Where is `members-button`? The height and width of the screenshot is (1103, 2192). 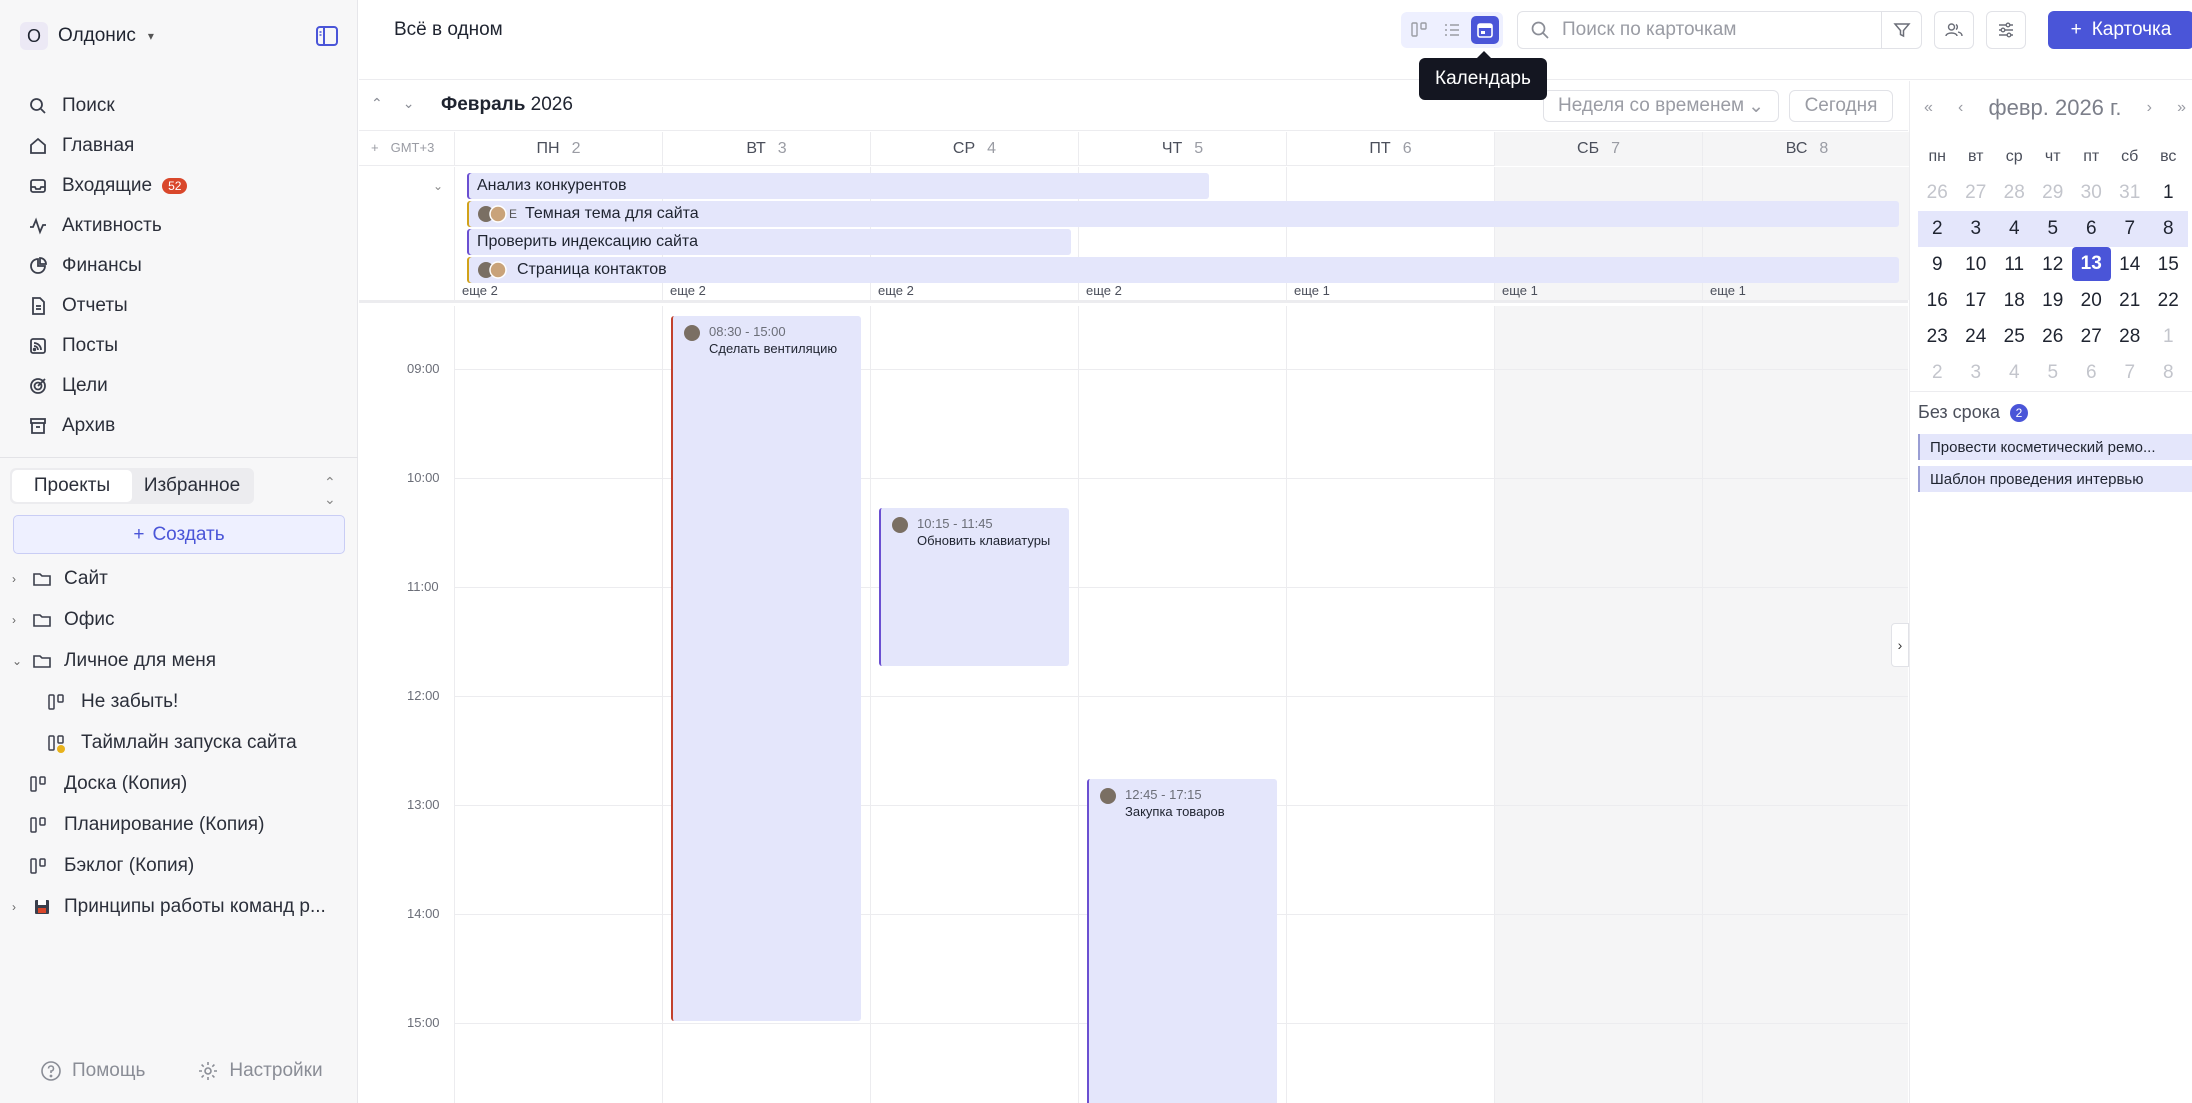 members-button is located at coordinates (1954, 30).